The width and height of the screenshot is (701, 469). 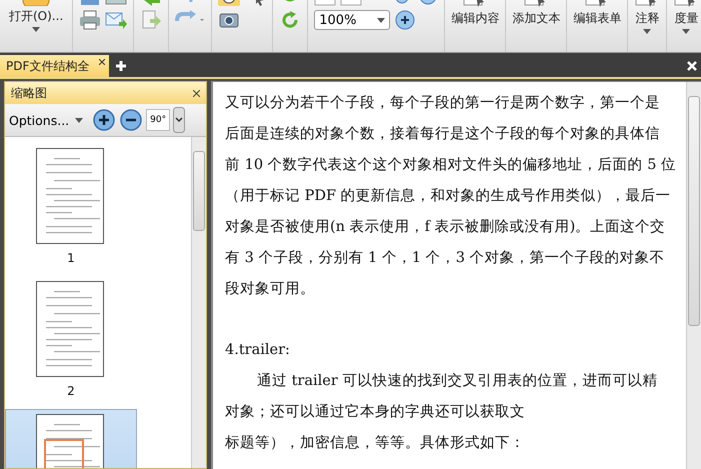 What do you see at coordinates (352, 20) in the screenshot?
I see `zoom-field: 100%` at bounding box center [352, 20].